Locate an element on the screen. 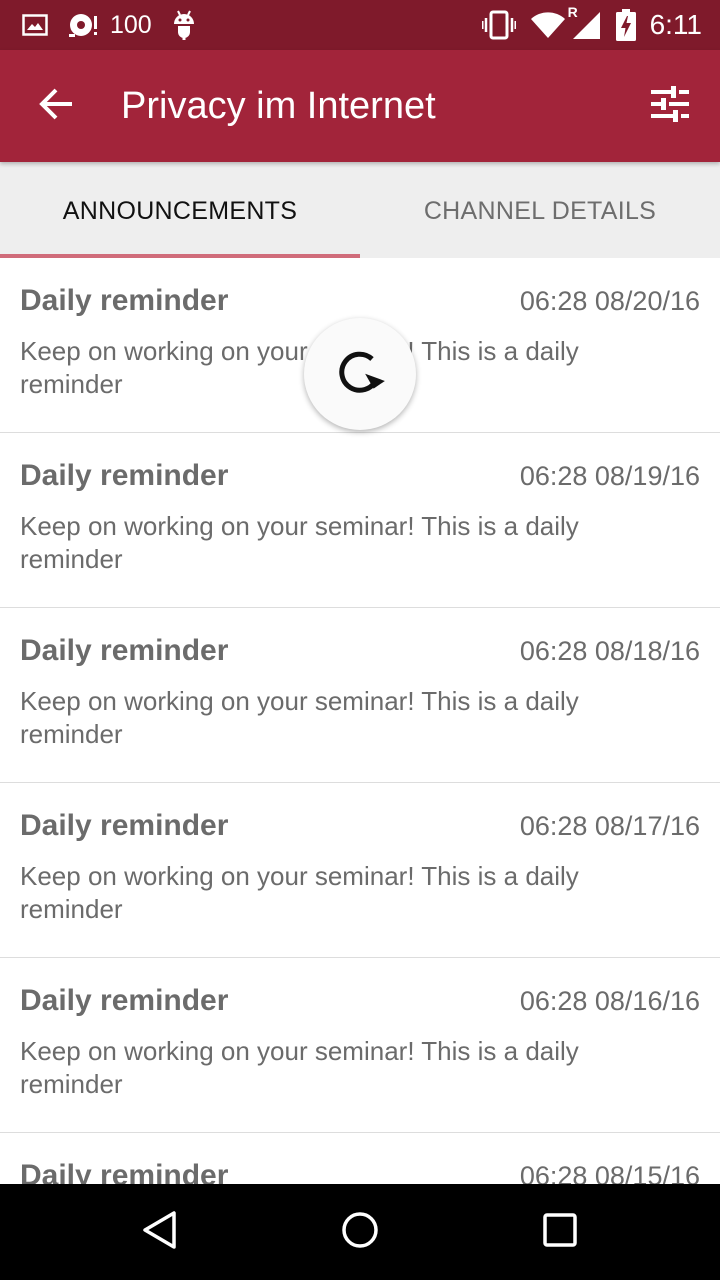 The height and width of the screenshot is (1280, 720). recents-square-icon is located at coordinates (560, 1232).